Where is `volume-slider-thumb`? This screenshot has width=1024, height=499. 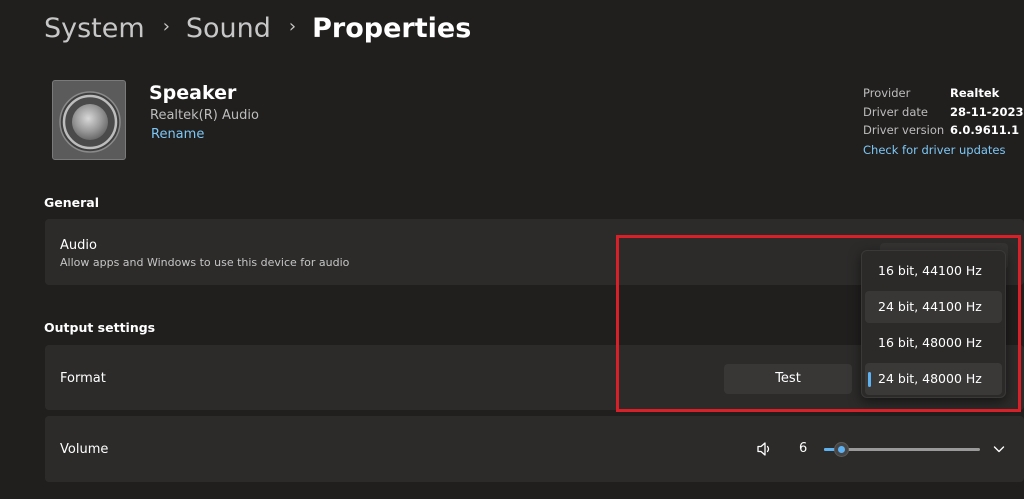 volume-slider-thumb is located at coordinates (841, 449).